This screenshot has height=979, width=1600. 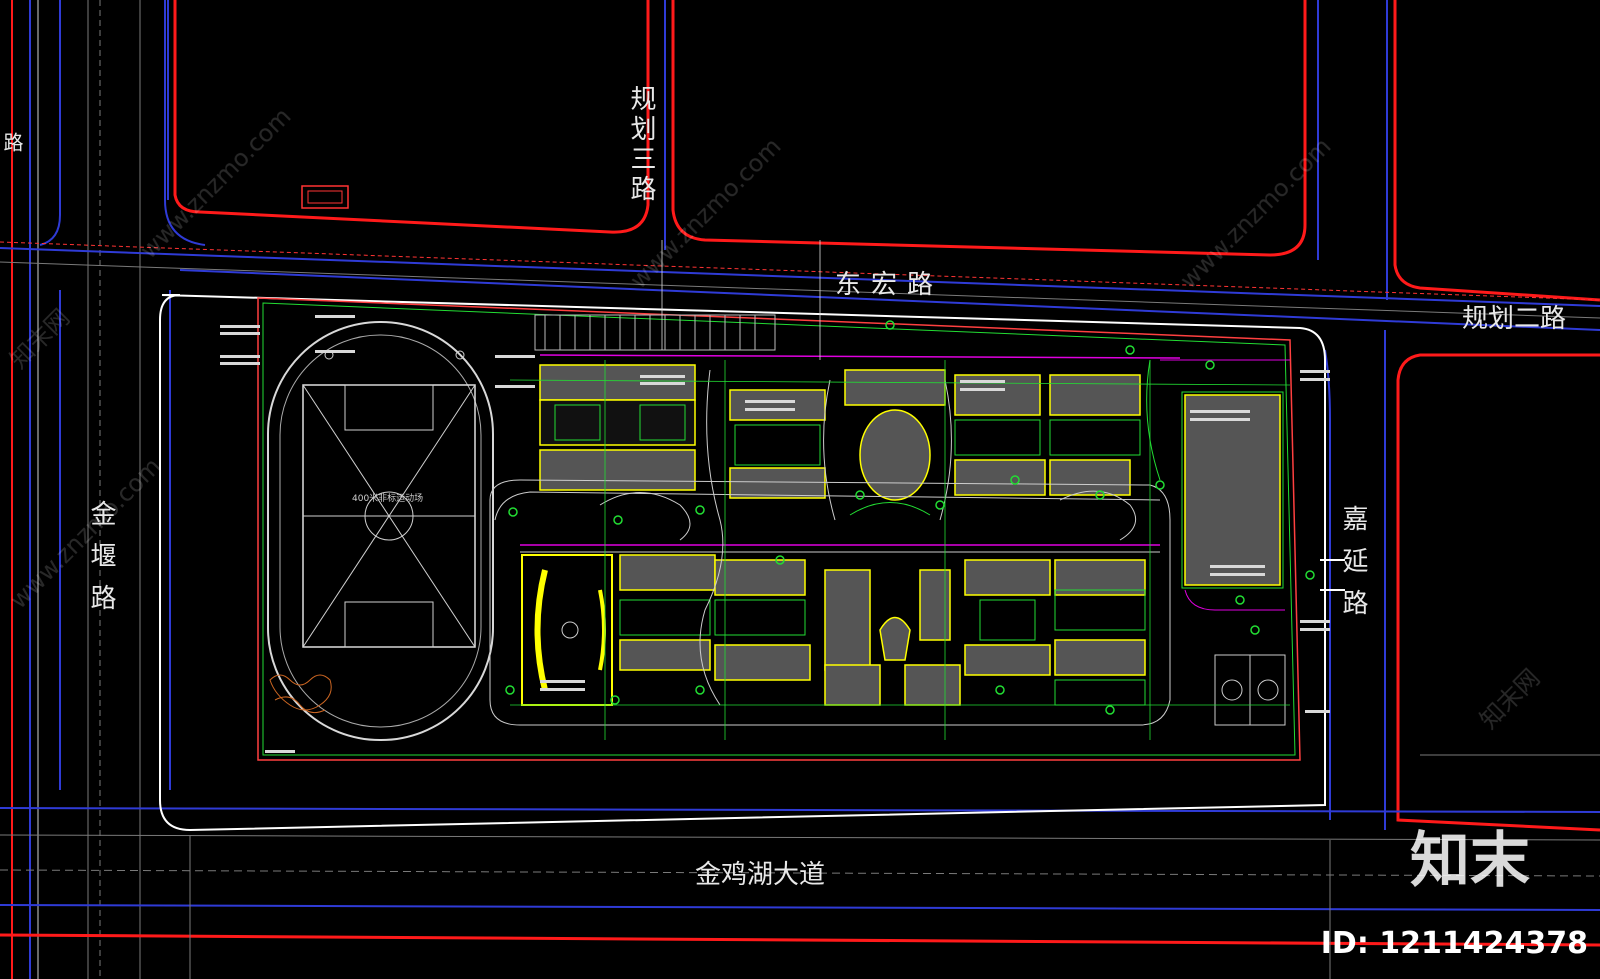 What do you see at coordinates (760, 875) in the screenshot?
I see `road-label-jinjihu: 金鸡湖大道` at bounding box center [760, 875].